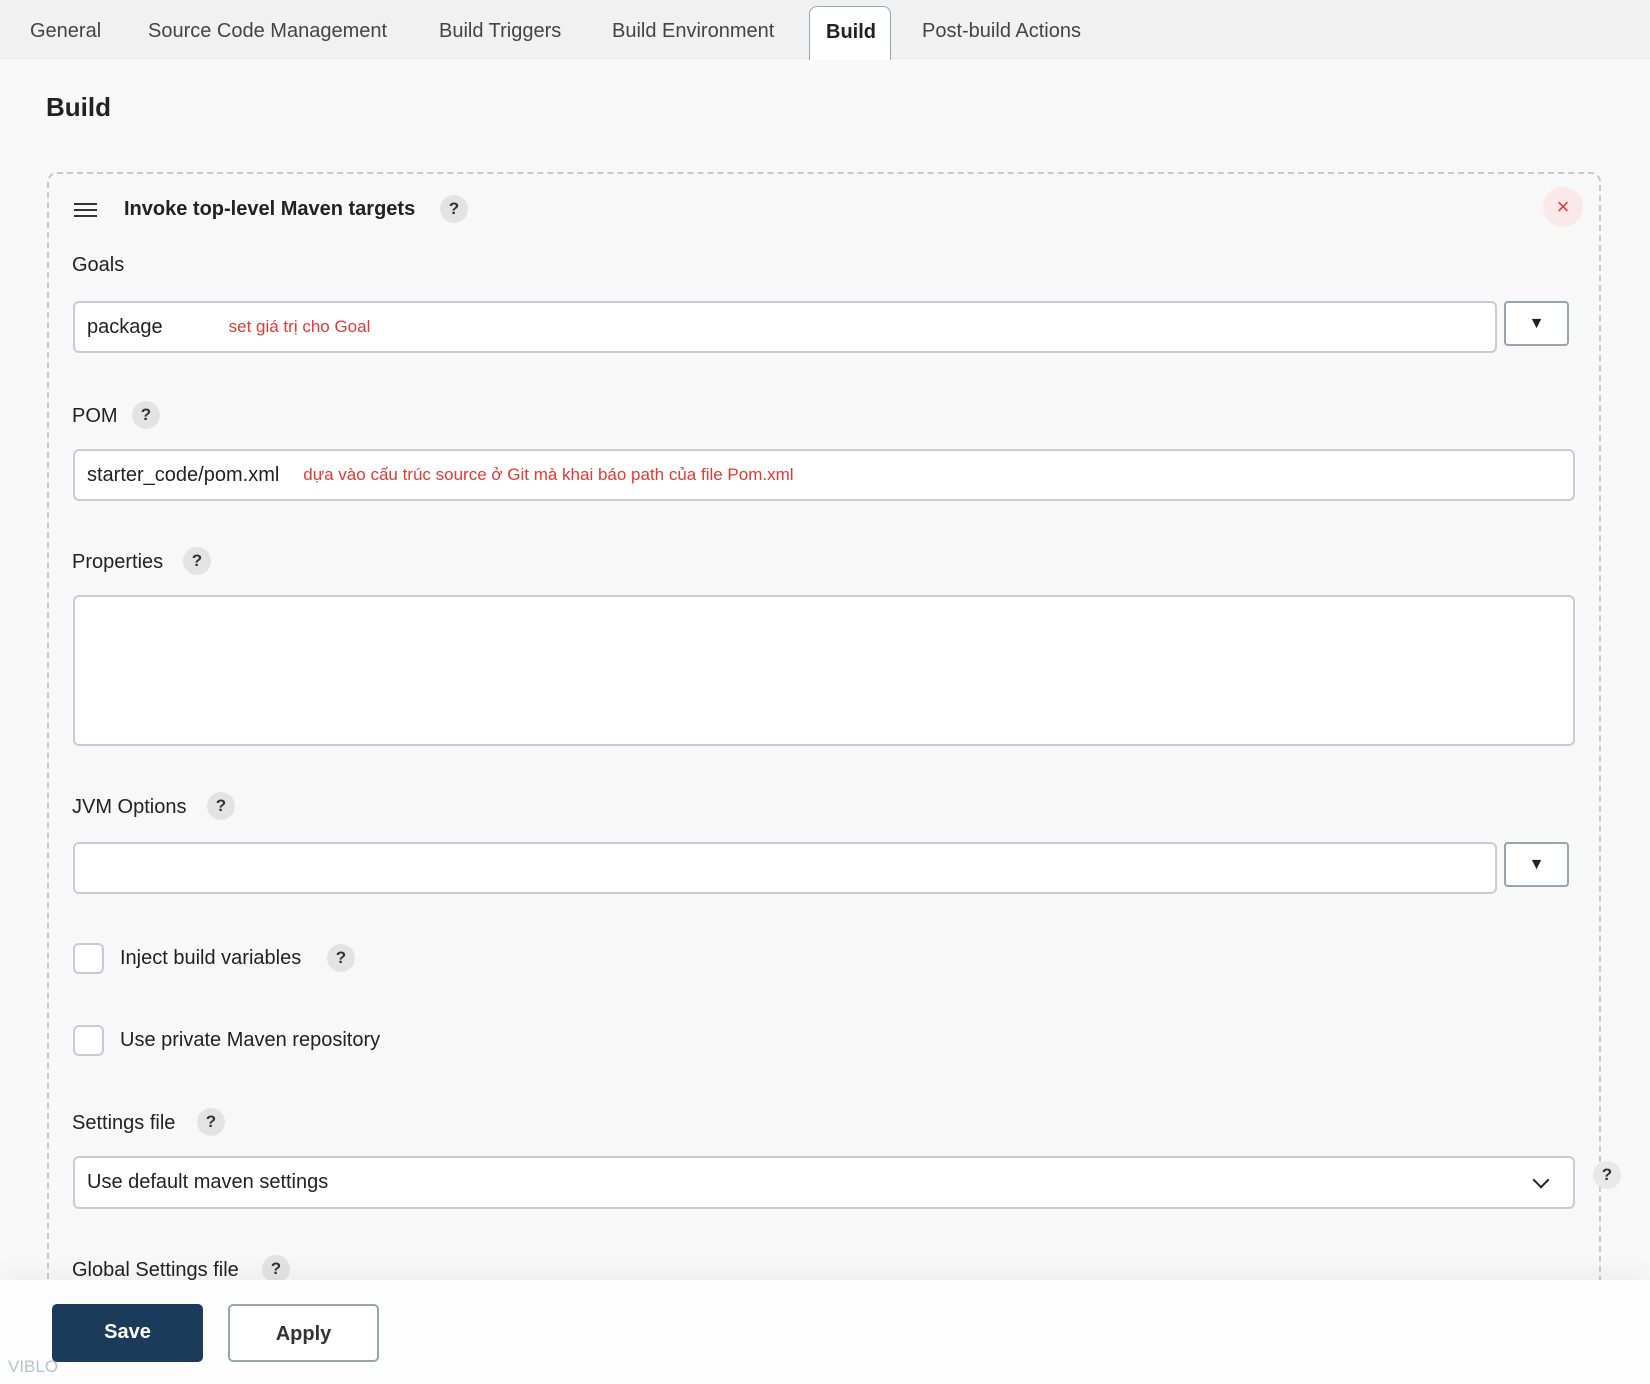 This screenshot has width=1650, height=1384. I want to click on goals-label: Goals, so click(98, 265).